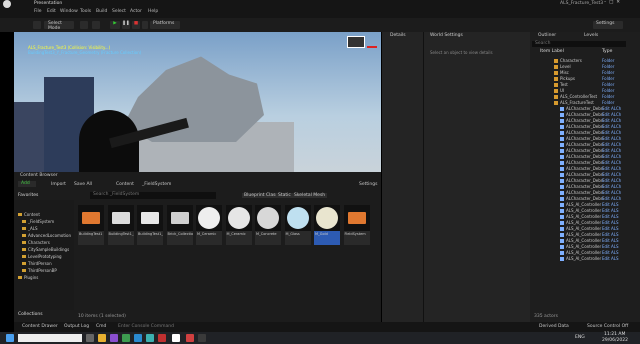  What do you see at coordinates (125, 184) in the screenshot?
I see `breadcrumb-content: Content` at bounding box center [125, 184].